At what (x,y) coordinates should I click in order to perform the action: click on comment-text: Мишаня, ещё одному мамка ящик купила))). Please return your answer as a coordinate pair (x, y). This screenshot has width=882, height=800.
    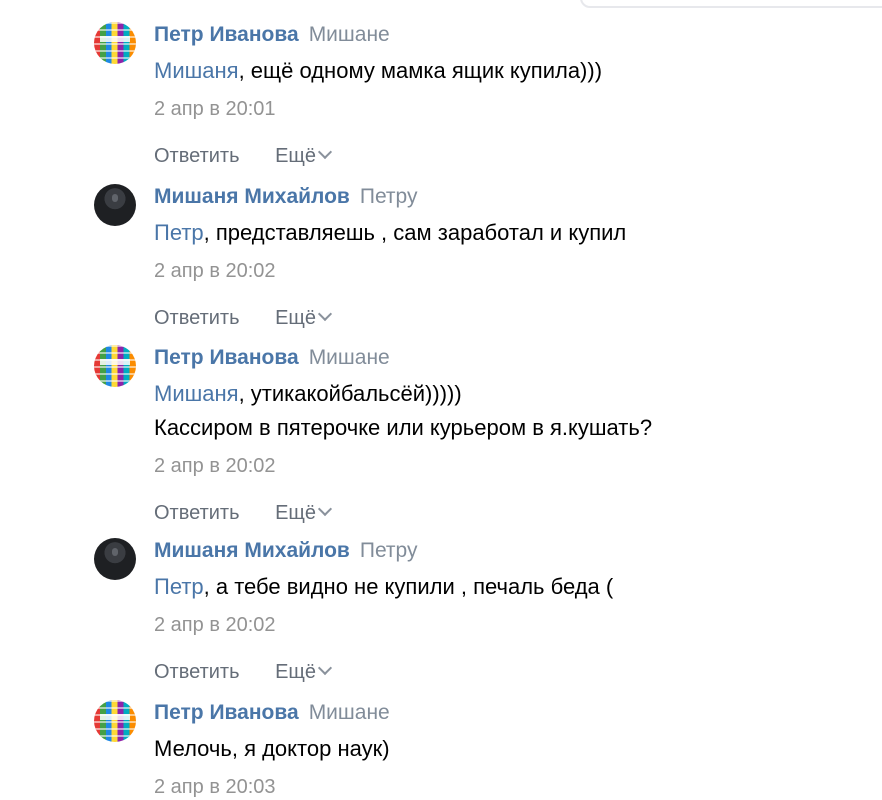
    Looking at the image, I should click on (499, 71).